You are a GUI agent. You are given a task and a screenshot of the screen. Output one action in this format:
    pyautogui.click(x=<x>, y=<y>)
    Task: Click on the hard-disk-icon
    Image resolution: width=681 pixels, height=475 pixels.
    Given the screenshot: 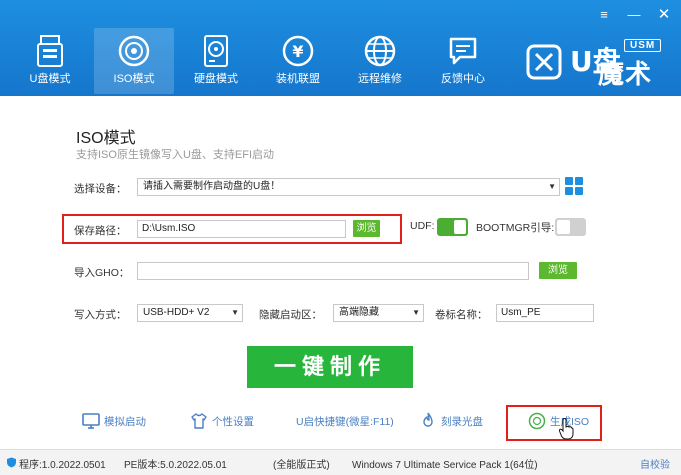 What is the action you would take?
    pyautogui.click(x=216, y=51)
    